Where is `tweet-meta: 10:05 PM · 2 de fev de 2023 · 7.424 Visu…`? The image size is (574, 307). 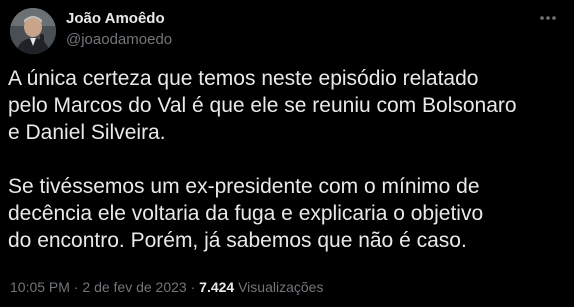 tweet-meta: 10:05 PM · 2 de fev de 2023 · 7.424 Visu… is located at coordinates (166, 287).